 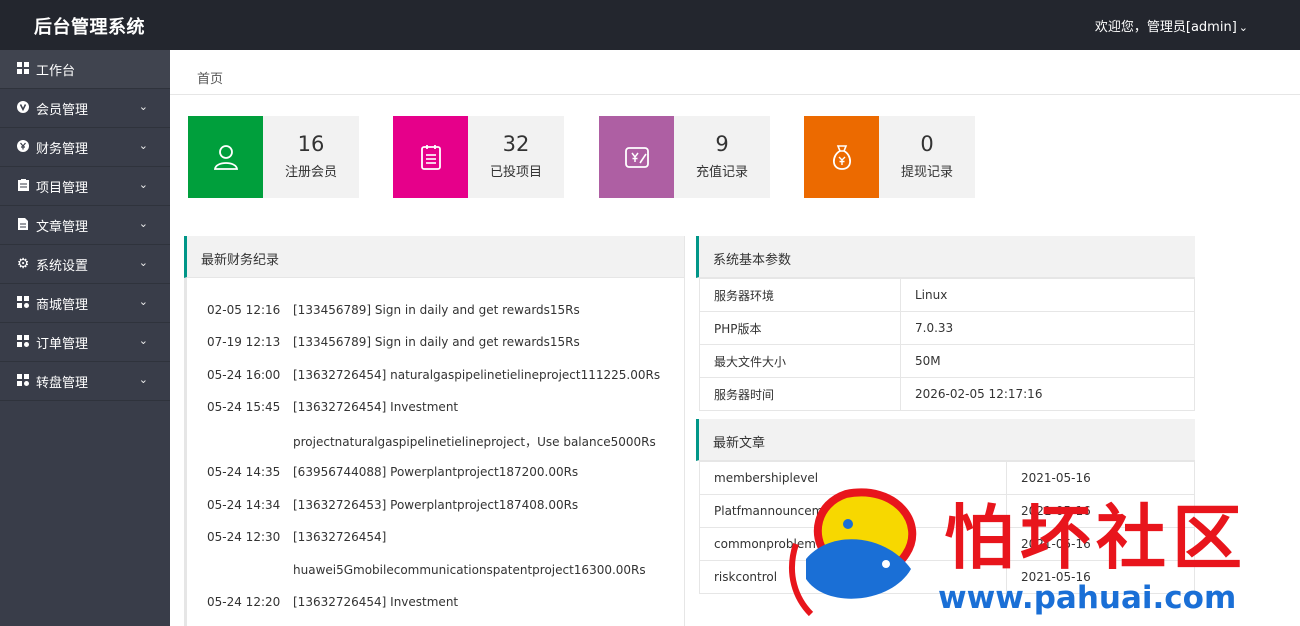 I want to click on record-time: 05-24 14:35, so click(x=244, y=472).